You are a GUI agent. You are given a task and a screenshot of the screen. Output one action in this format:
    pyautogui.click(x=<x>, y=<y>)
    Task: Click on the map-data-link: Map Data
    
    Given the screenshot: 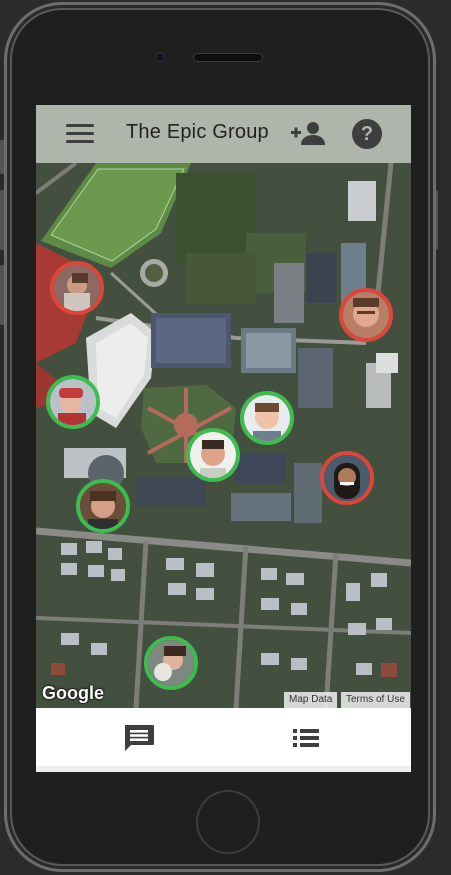 What is the action you would take?
    pyautogui.click(x=311, y=700)
    